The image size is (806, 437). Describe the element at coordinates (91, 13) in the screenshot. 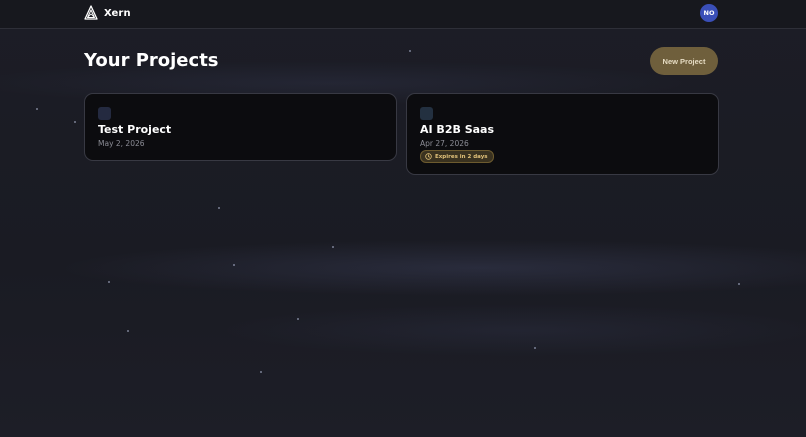

I see `triangle-logo-icon` at that location.